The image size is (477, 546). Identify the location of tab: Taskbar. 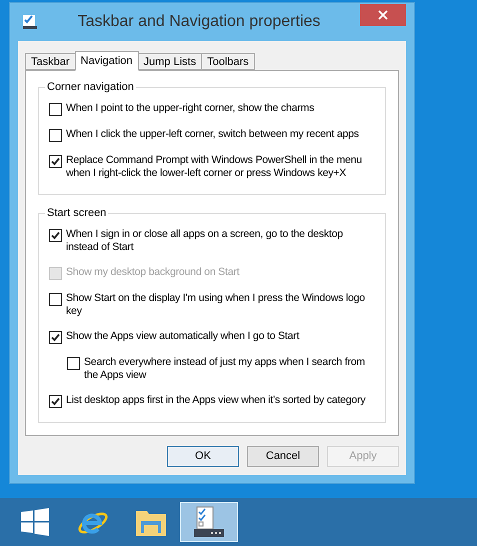
(50, 61).